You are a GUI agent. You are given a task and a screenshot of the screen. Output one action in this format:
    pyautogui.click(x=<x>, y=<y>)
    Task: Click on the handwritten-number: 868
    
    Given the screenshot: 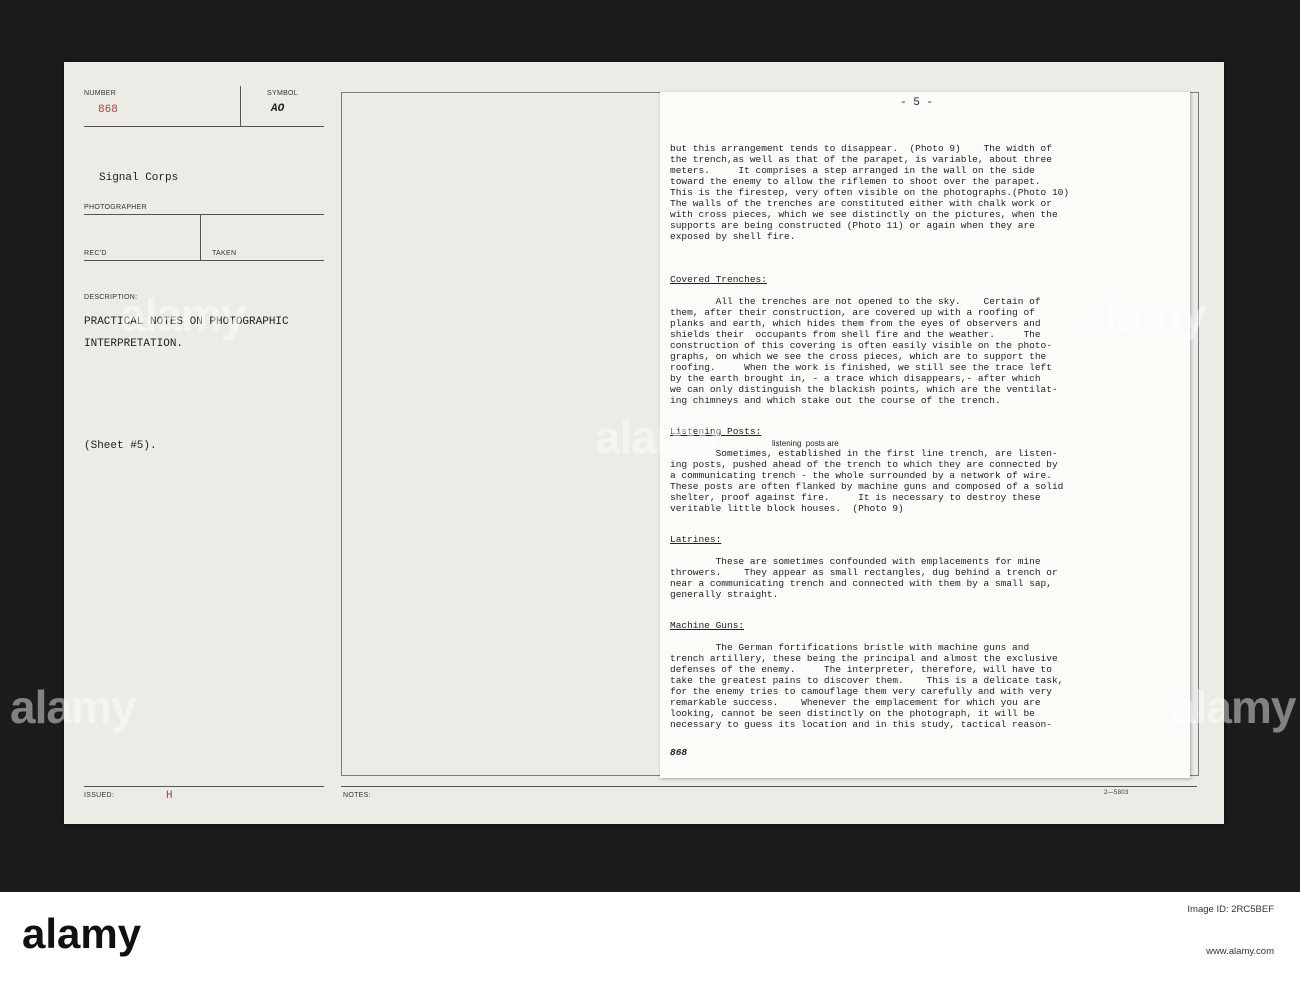 What is the action you would take?
    pyautogui.click(x=679, y=752)
    